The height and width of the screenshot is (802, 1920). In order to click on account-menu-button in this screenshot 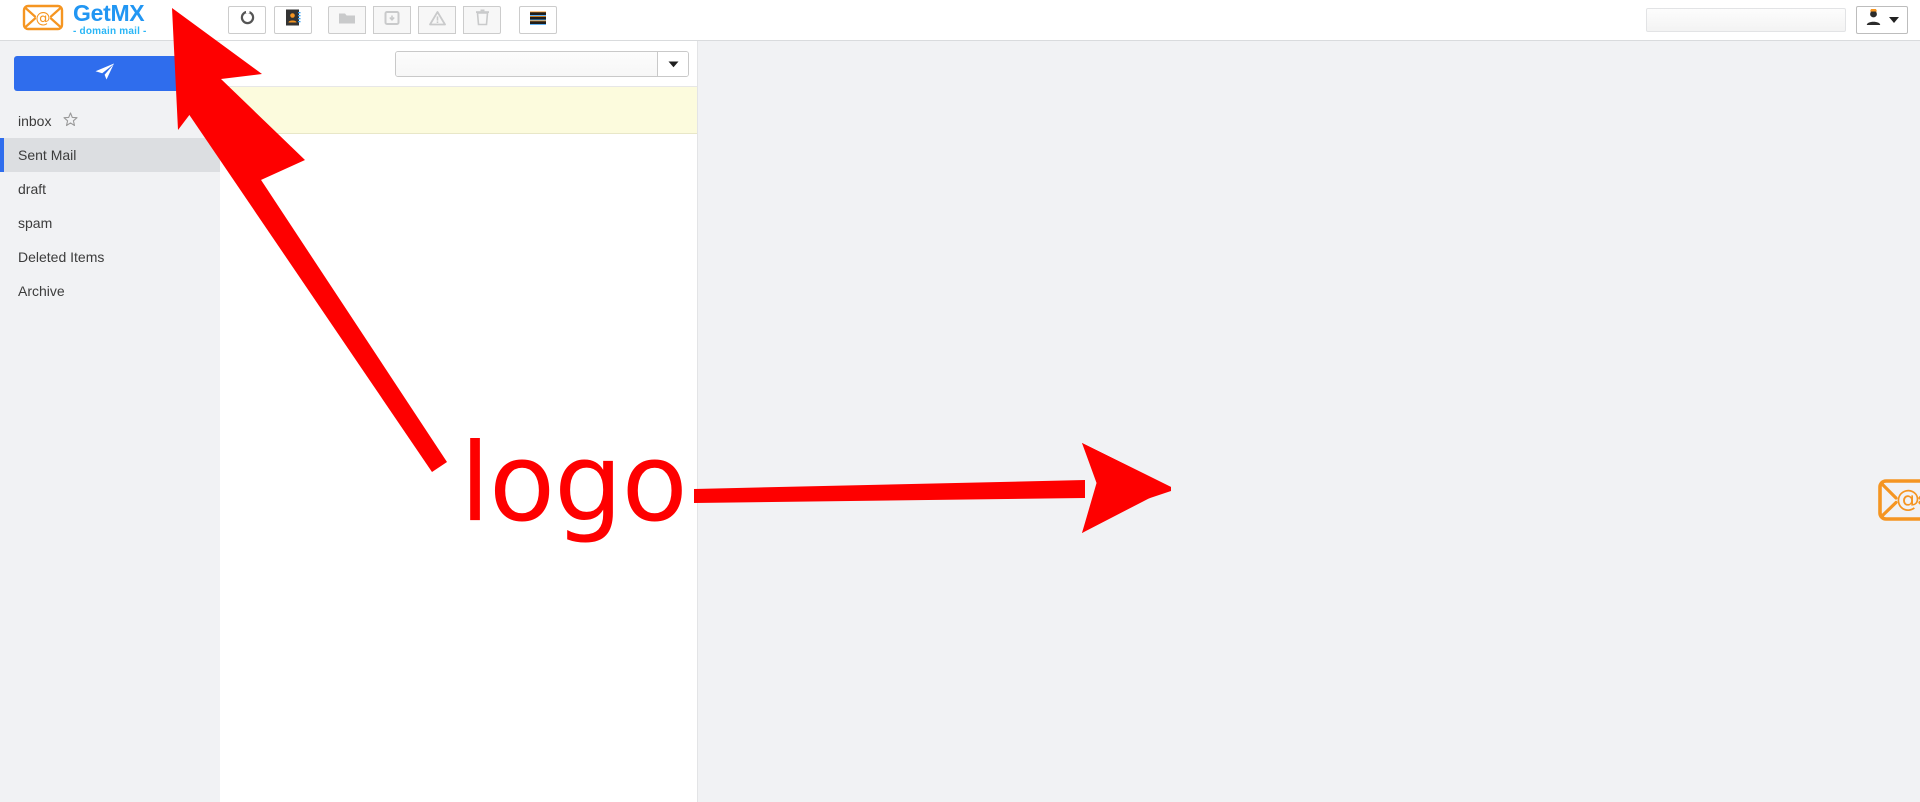, I will do `click(1882, 20)`.